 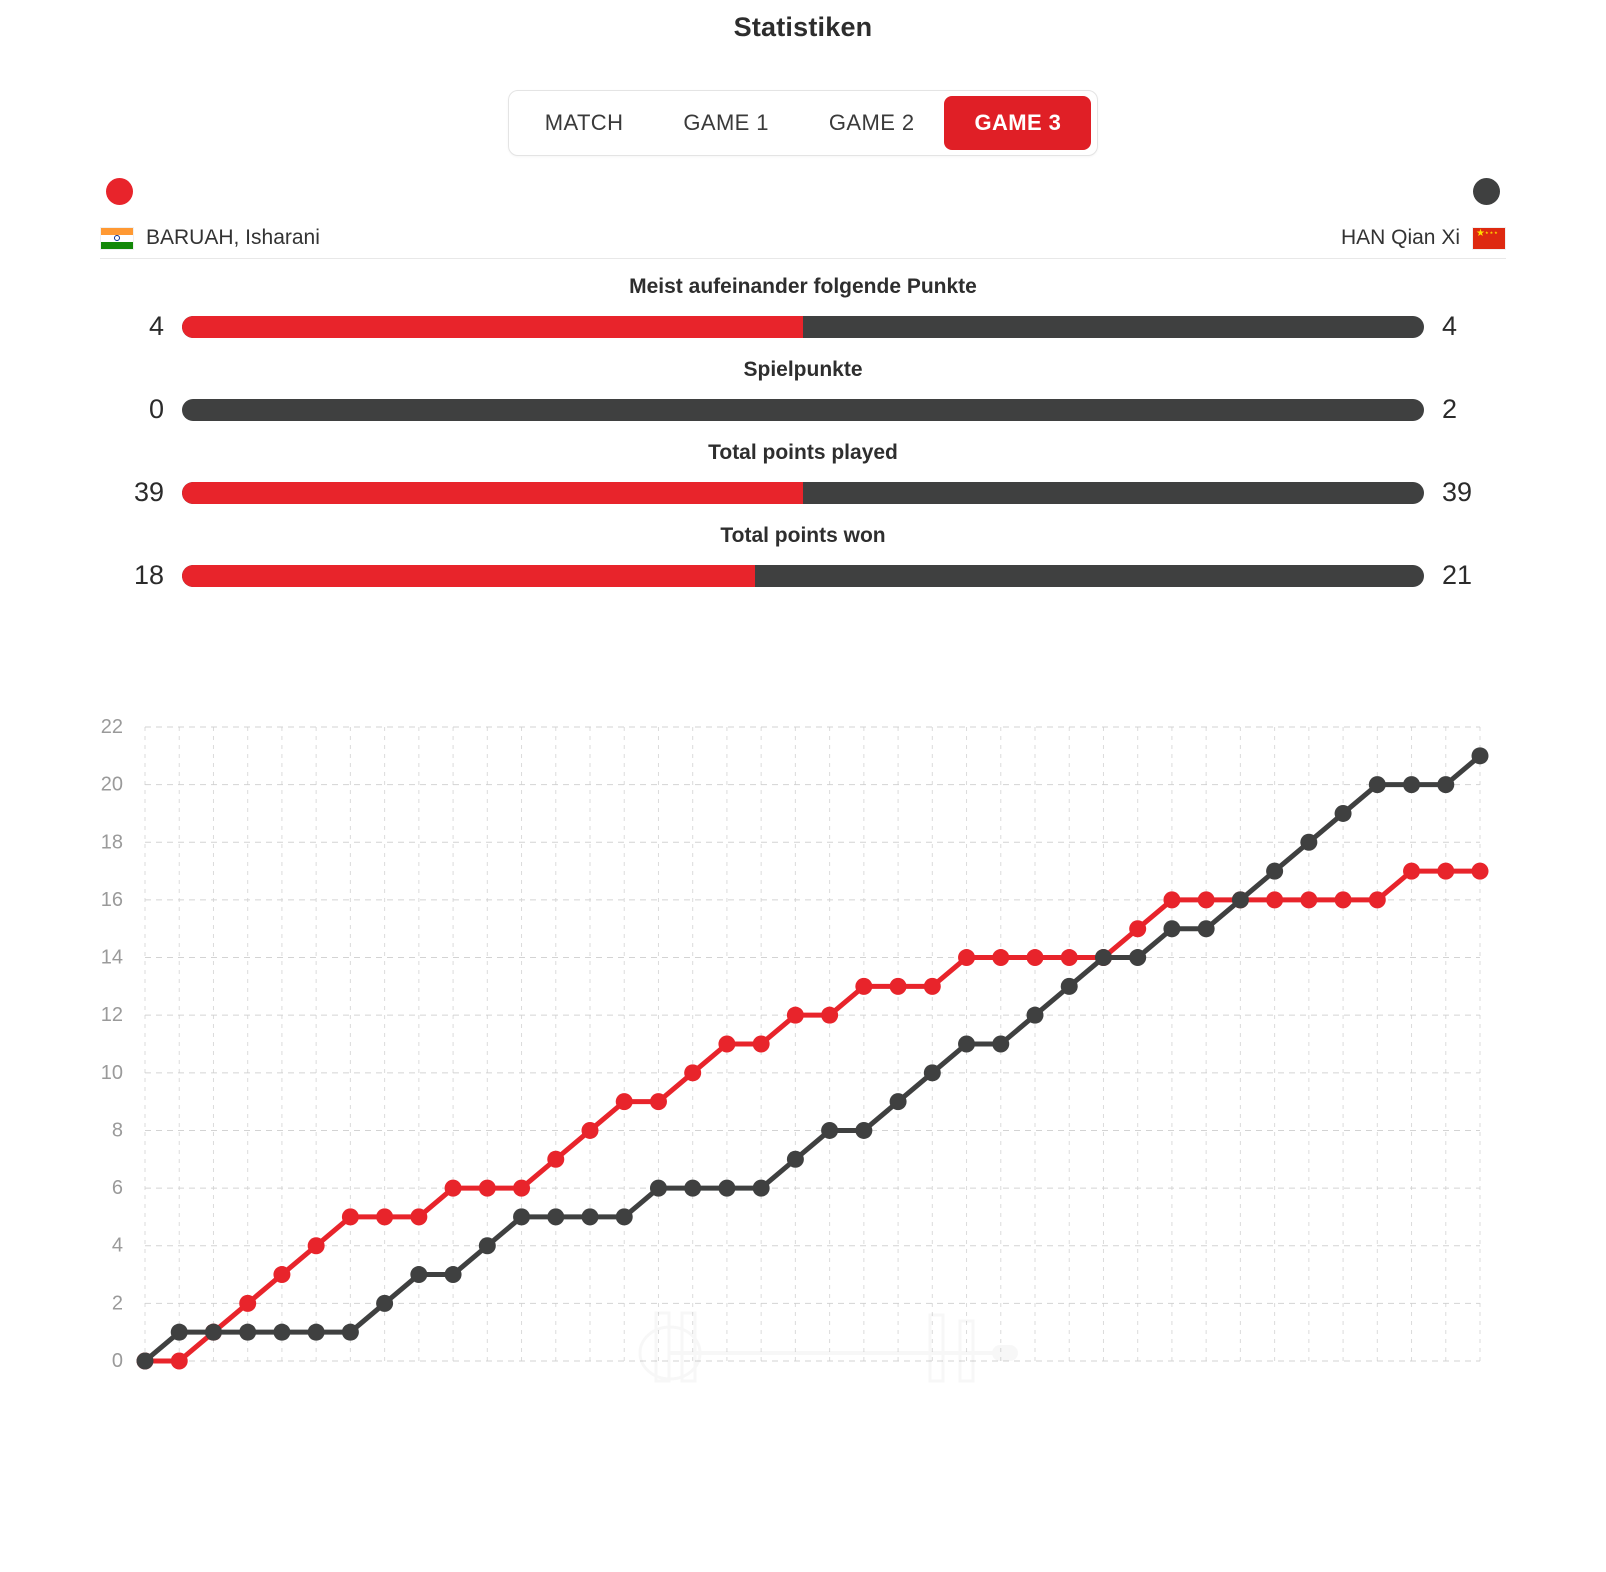 I want to click on chart-y-tick-label: 8, so click(x=117, y=1130).